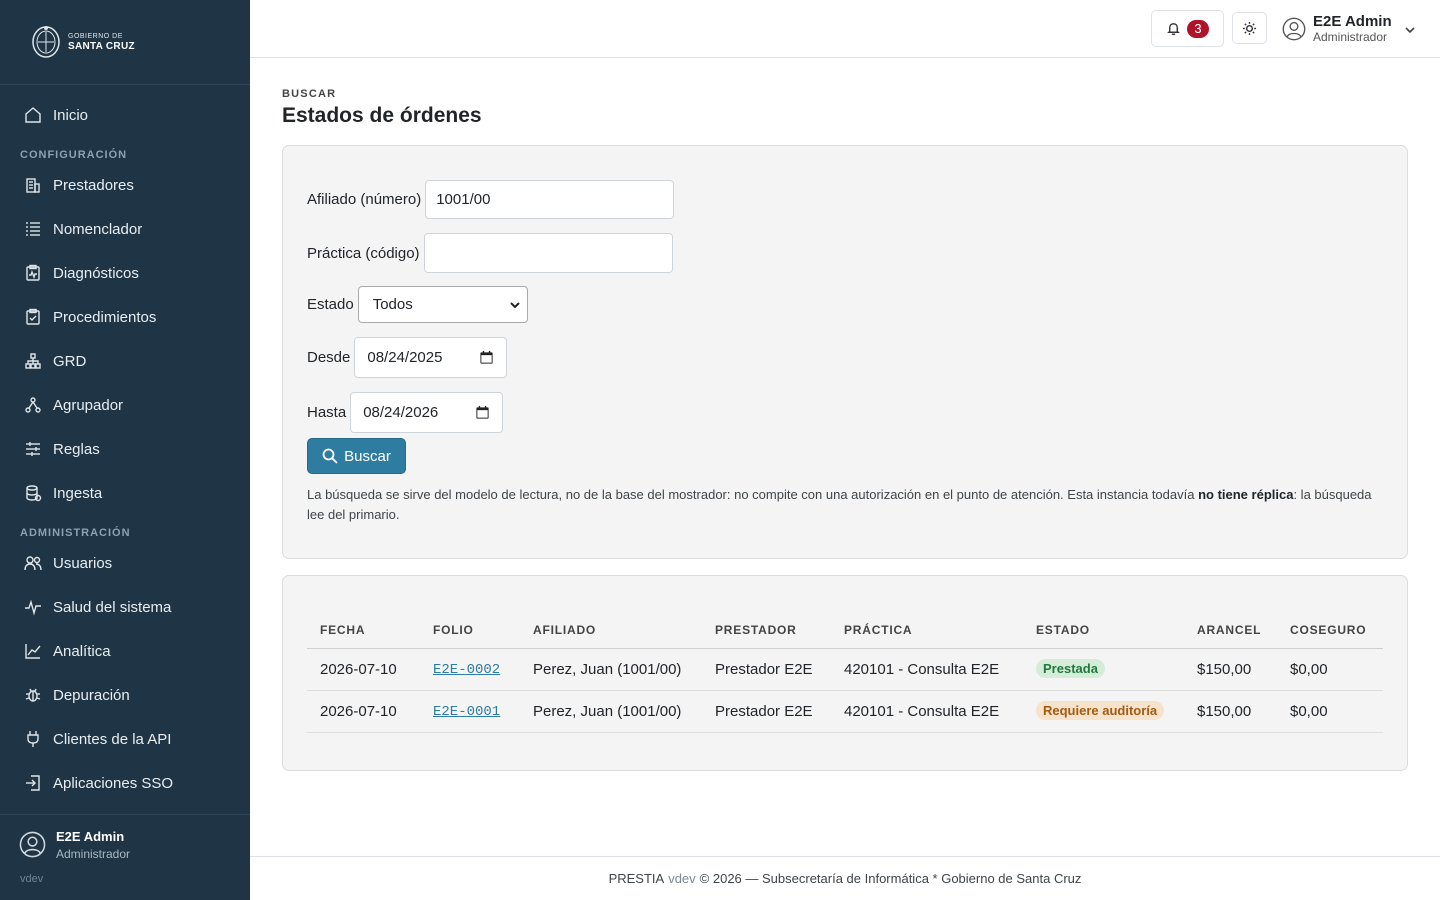 The height and width of the screenshot is (900, 1440). I want to click on col-estado: ESTADO, so click(1063, 630).